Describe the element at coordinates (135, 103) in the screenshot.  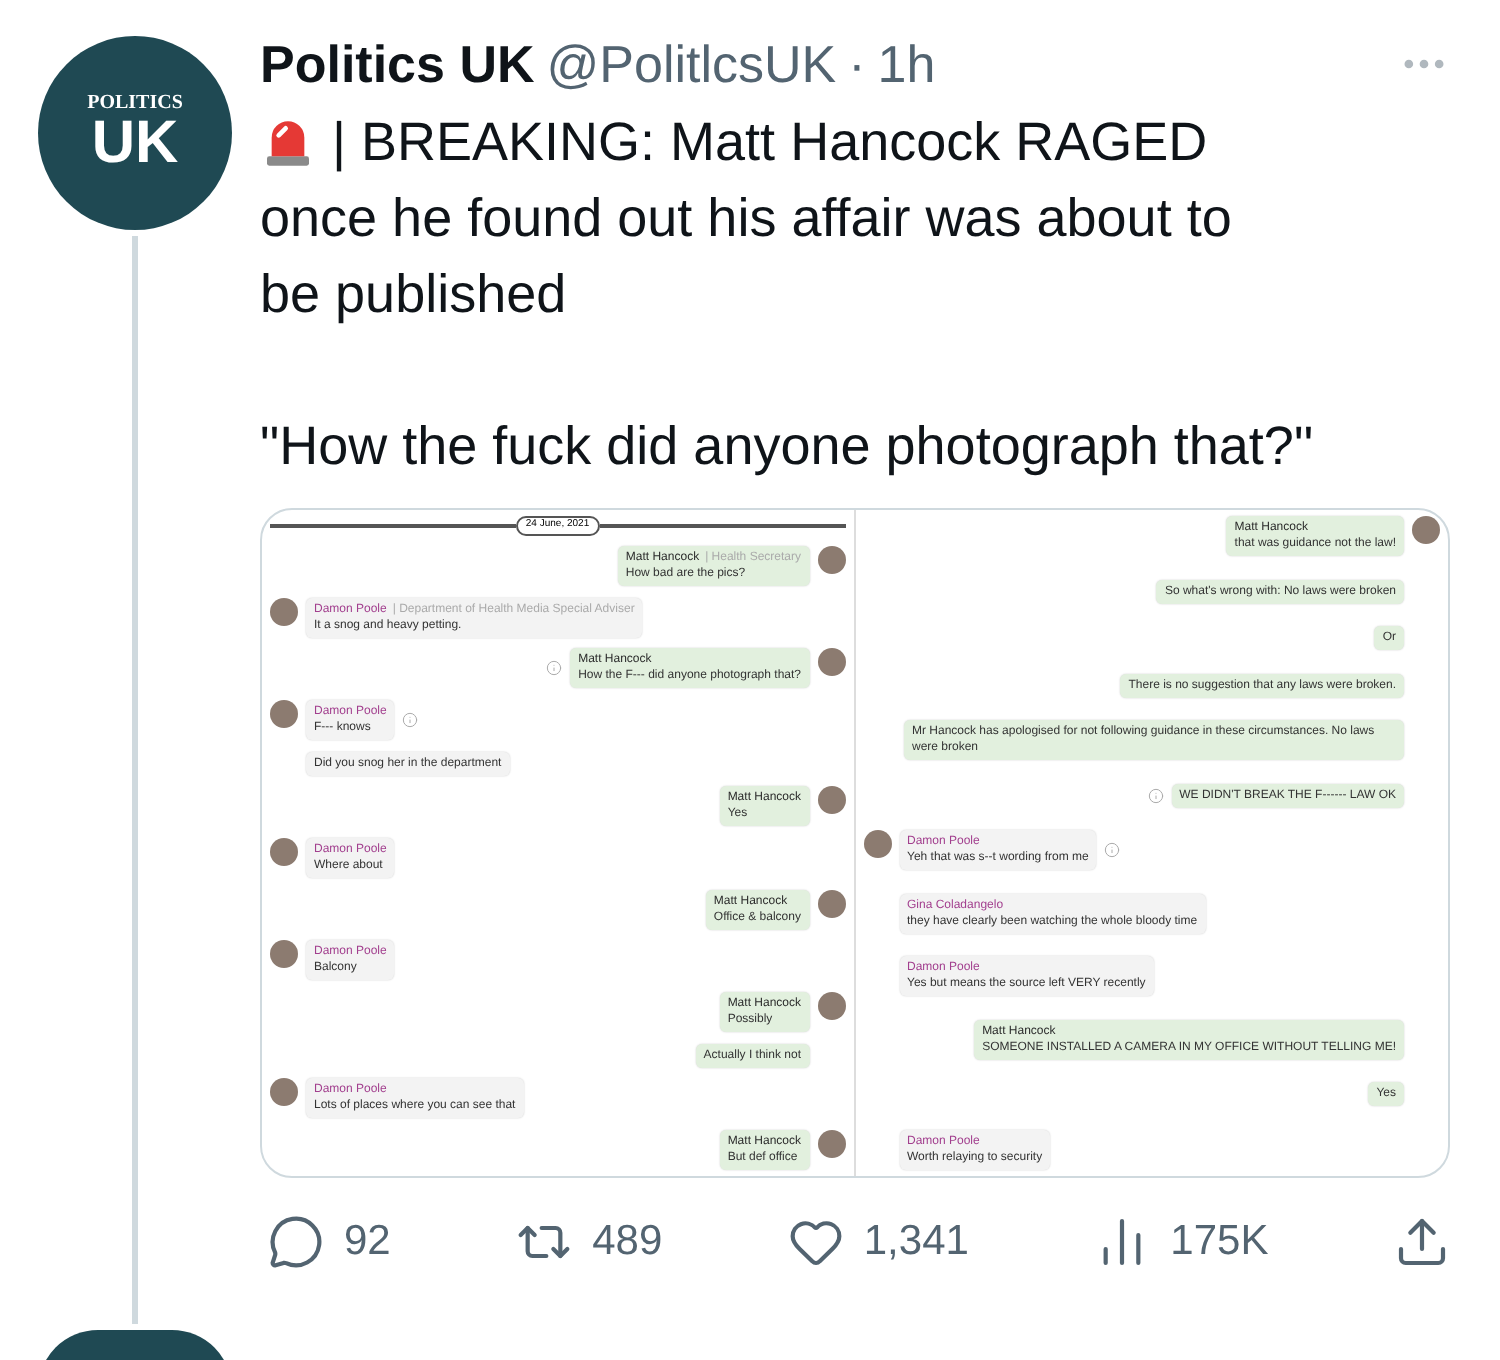
I see `logo-text: POLITICS` at that location.